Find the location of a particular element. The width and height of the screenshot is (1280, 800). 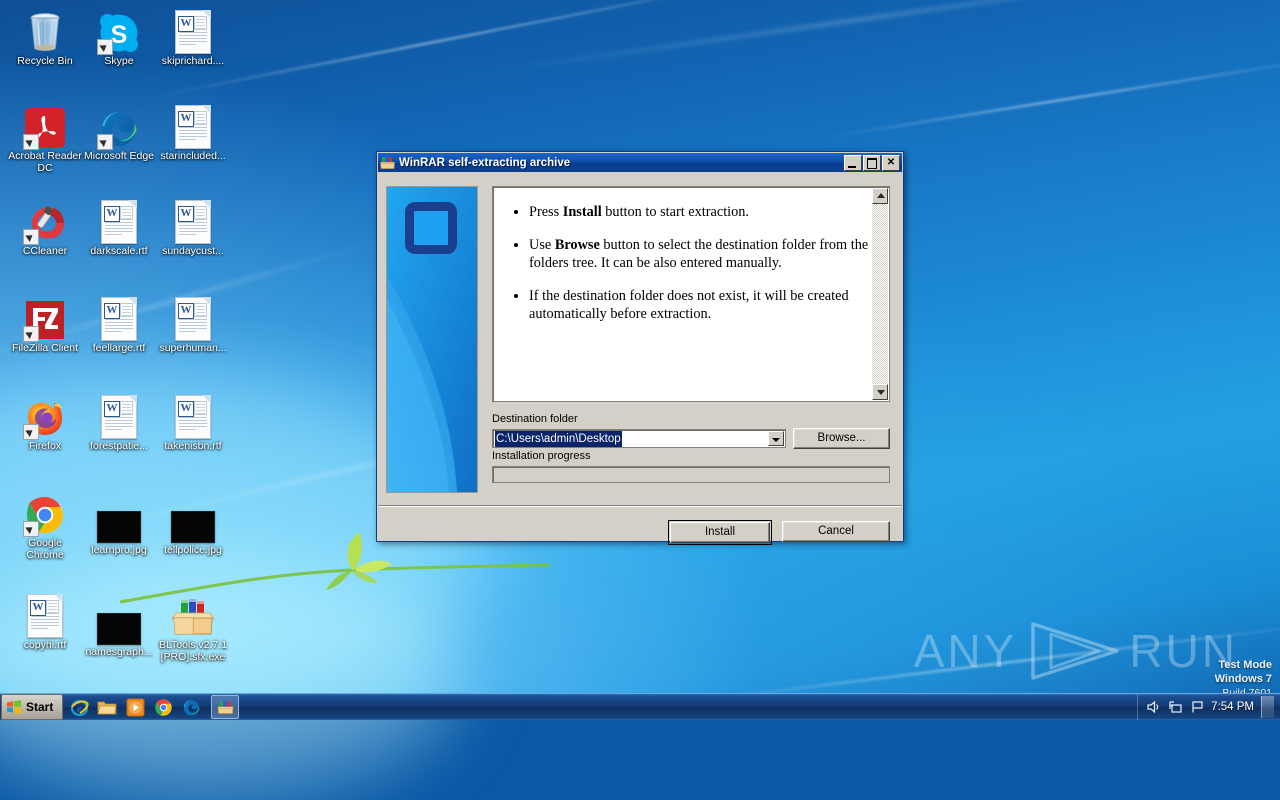

winrar-sfx-archive-icon is located at coordinates (193, 615).